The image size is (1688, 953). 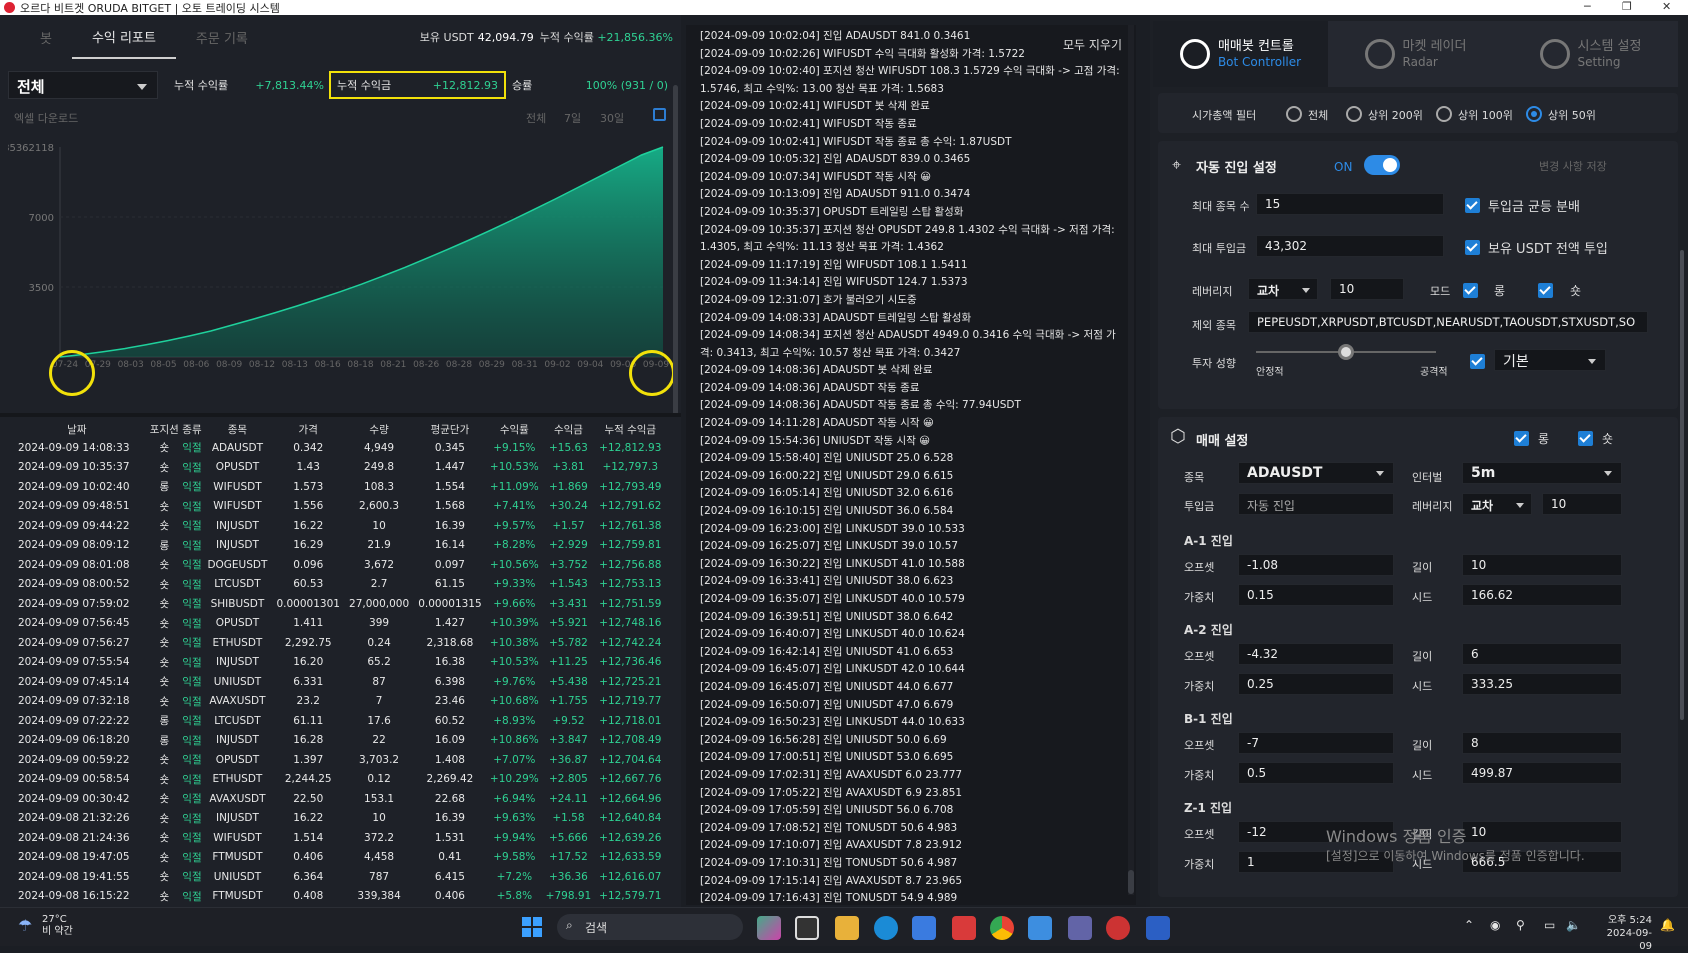 I want to click on tab-profit-report: 수익 리포트, so click(x=123, y=37).